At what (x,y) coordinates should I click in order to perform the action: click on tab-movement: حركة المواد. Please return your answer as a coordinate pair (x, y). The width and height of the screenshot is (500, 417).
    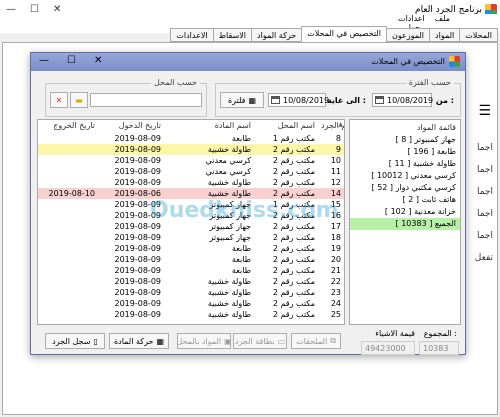
    Looking at the image, I should click on (277, 35).